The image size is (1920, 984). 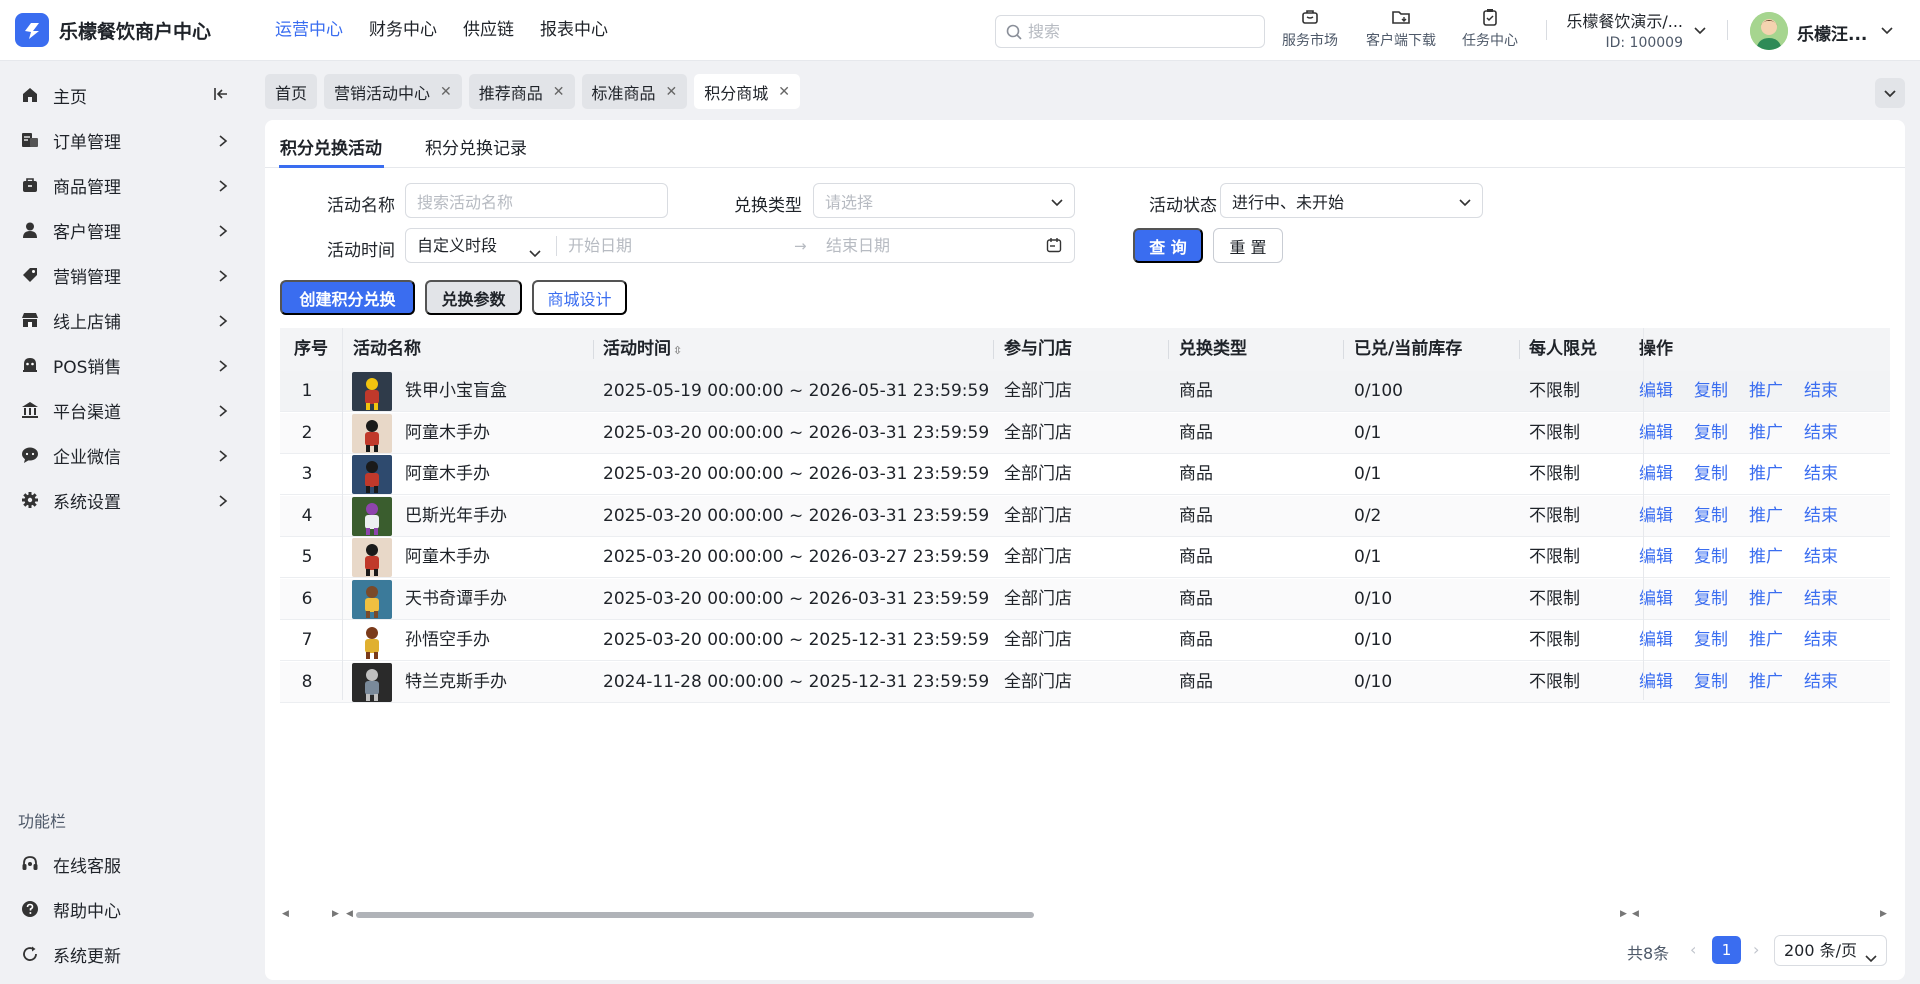 What do you see at coordinates (926, 245) in the screenshot?
I see `end-date-input: 结束日期` at bounding box center [926, 245].